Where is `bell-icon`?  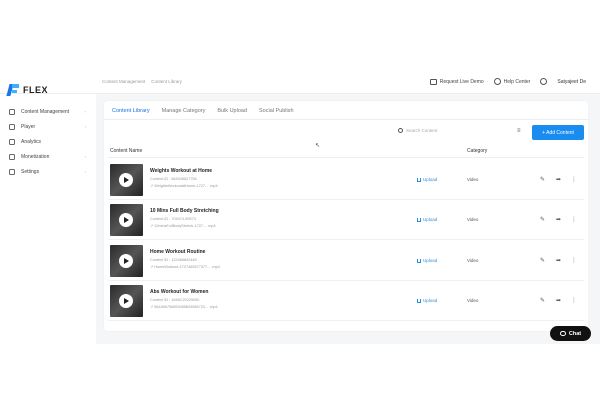 bell-icon is located at coordinates (544, 81).